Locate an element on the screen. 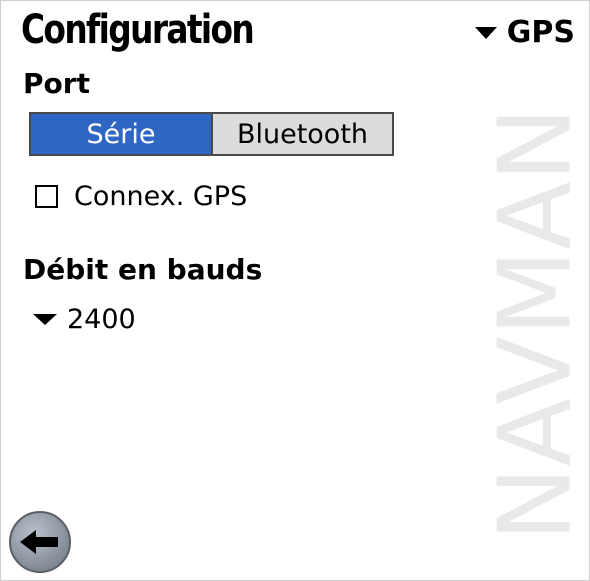  port-label: Port is located at coordinates (56, 83).